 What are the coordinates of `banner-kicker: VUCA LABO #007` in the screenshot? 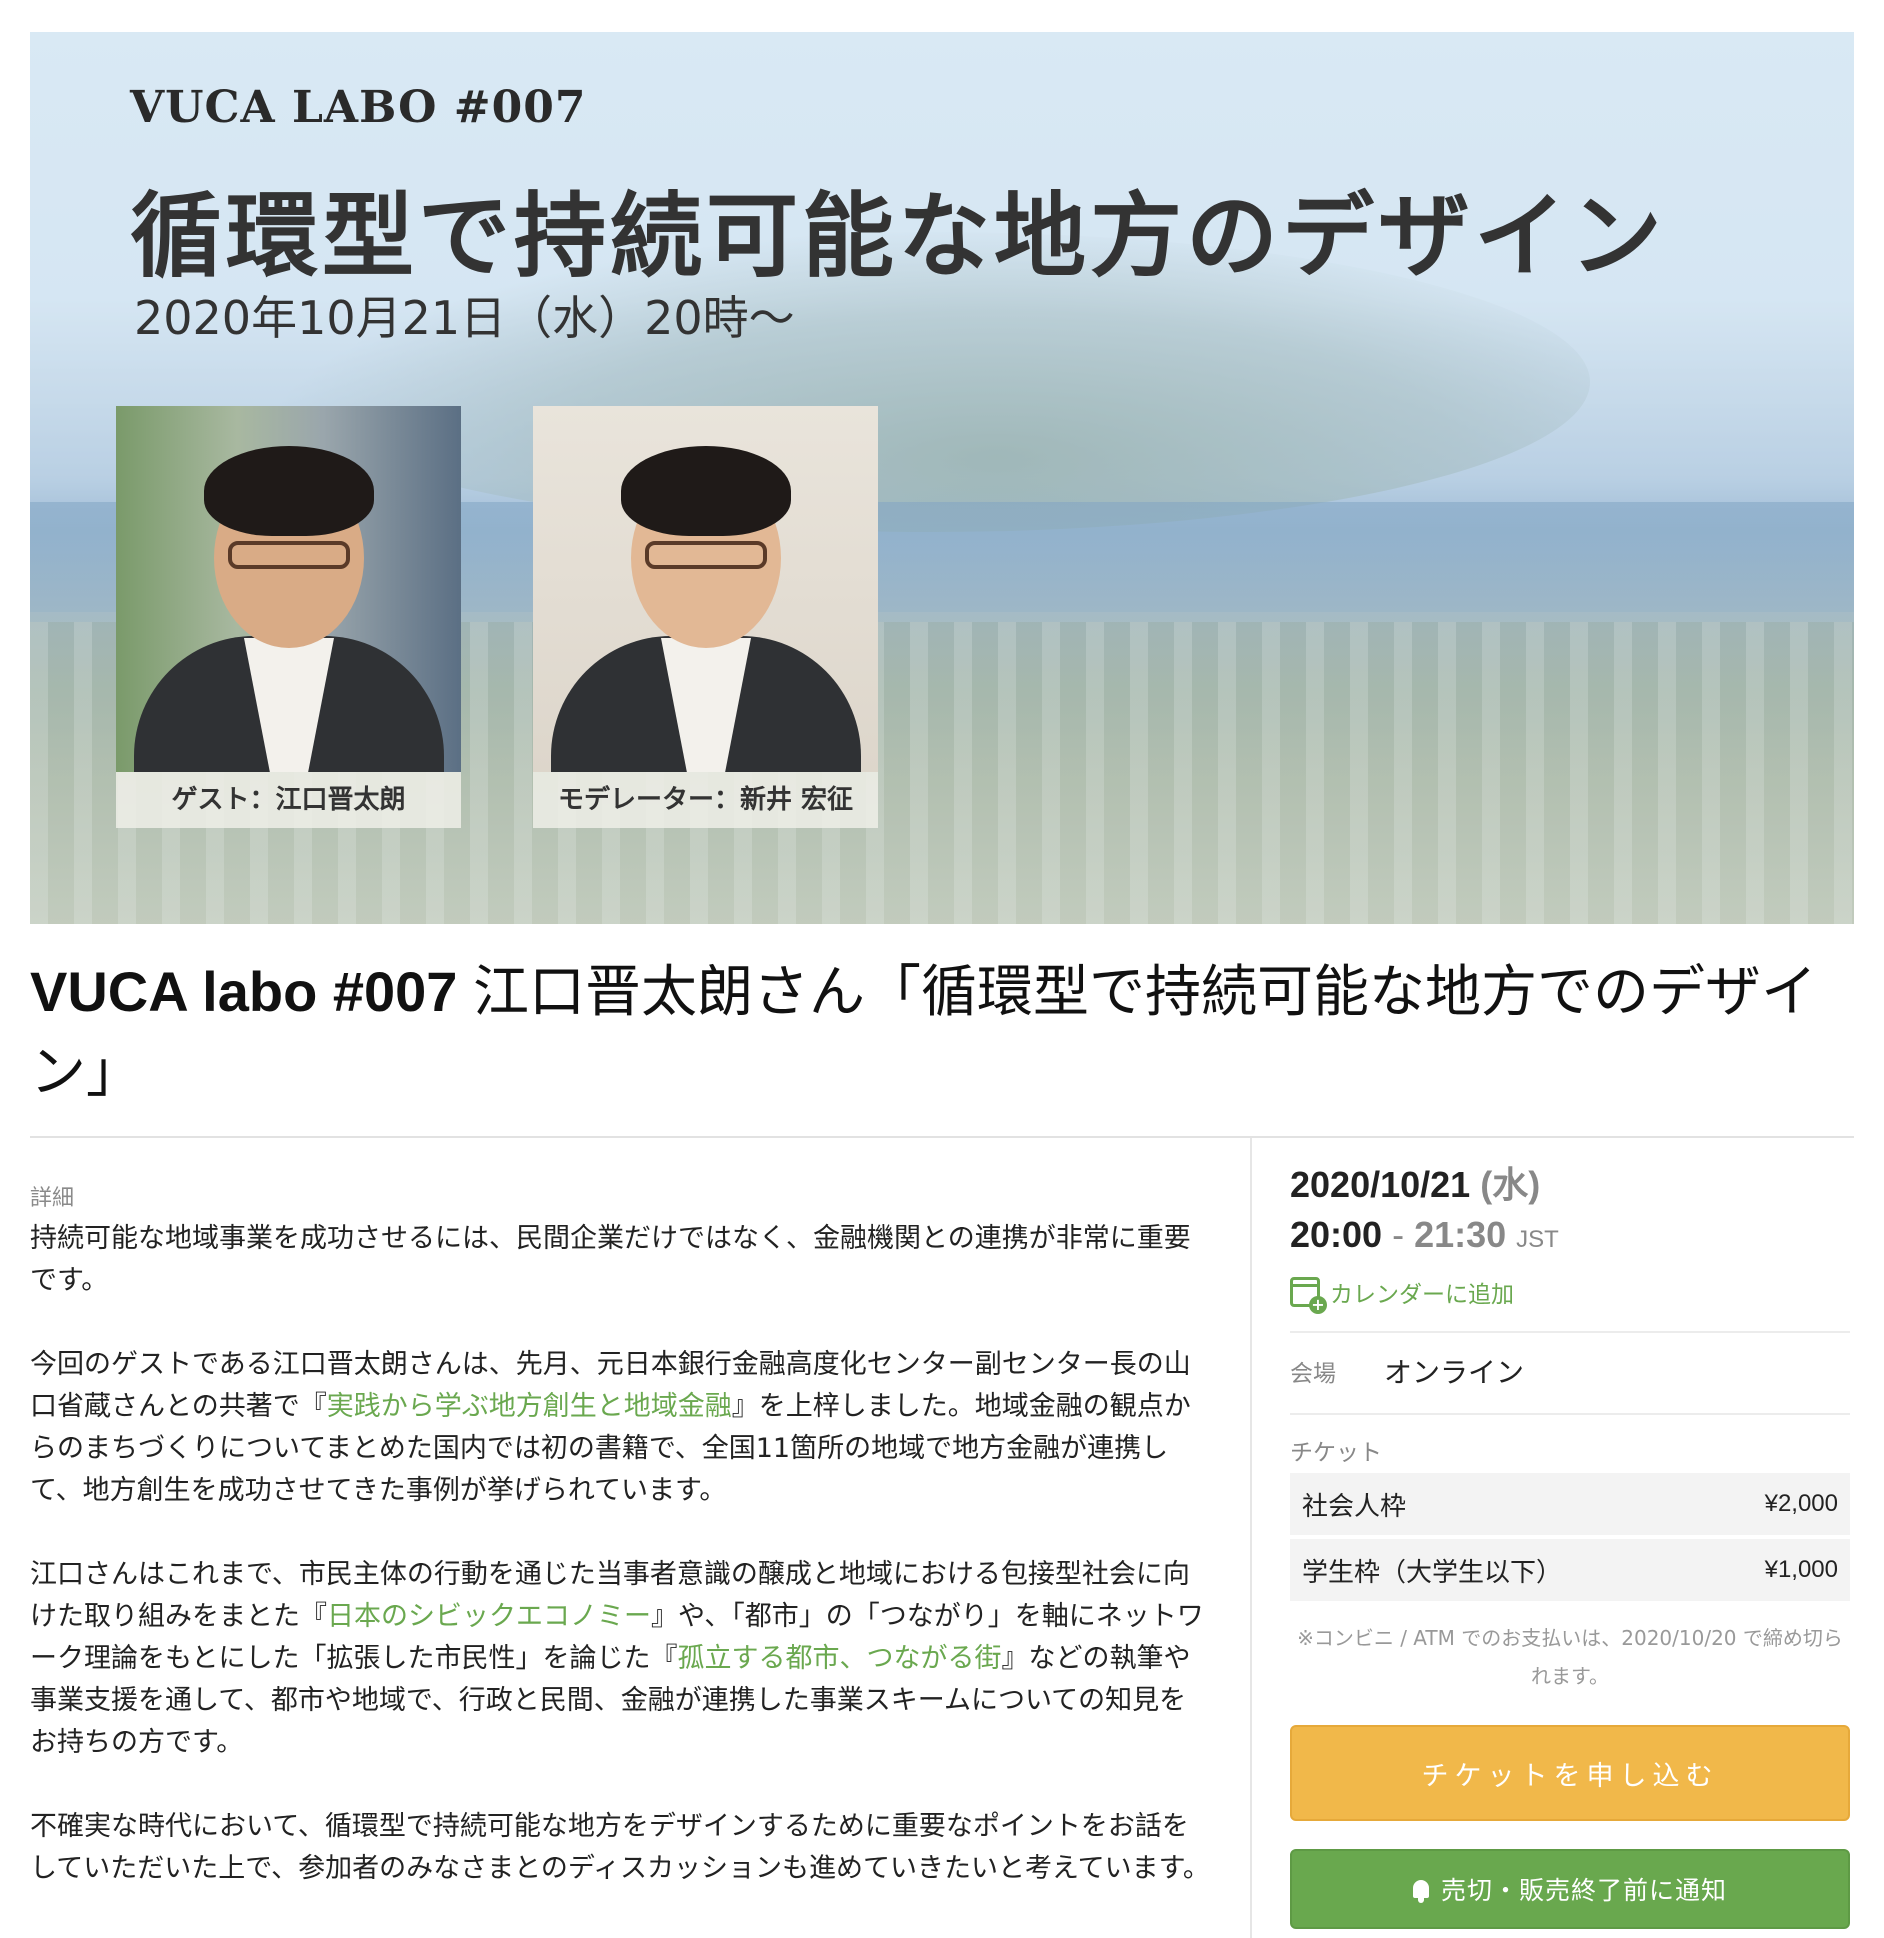 It's located at (358, 107).